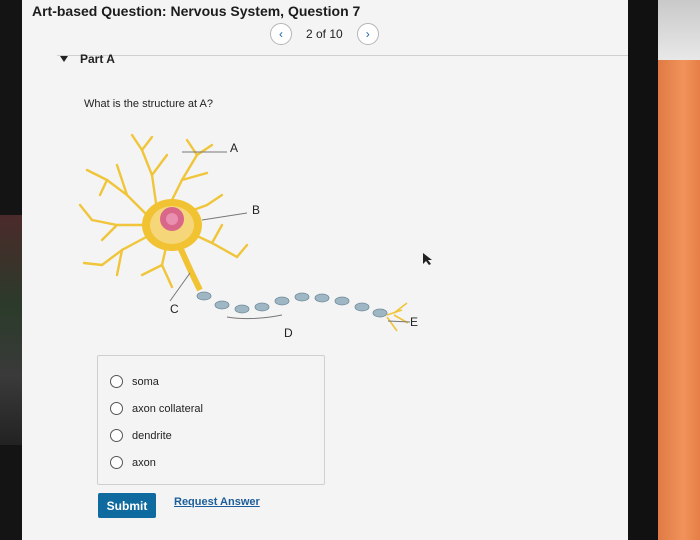 The width and height of the screenshot is (700, 540). Describe the element at coordinates (288, 333) in the screenshot. I see `label-d: D` at that location.